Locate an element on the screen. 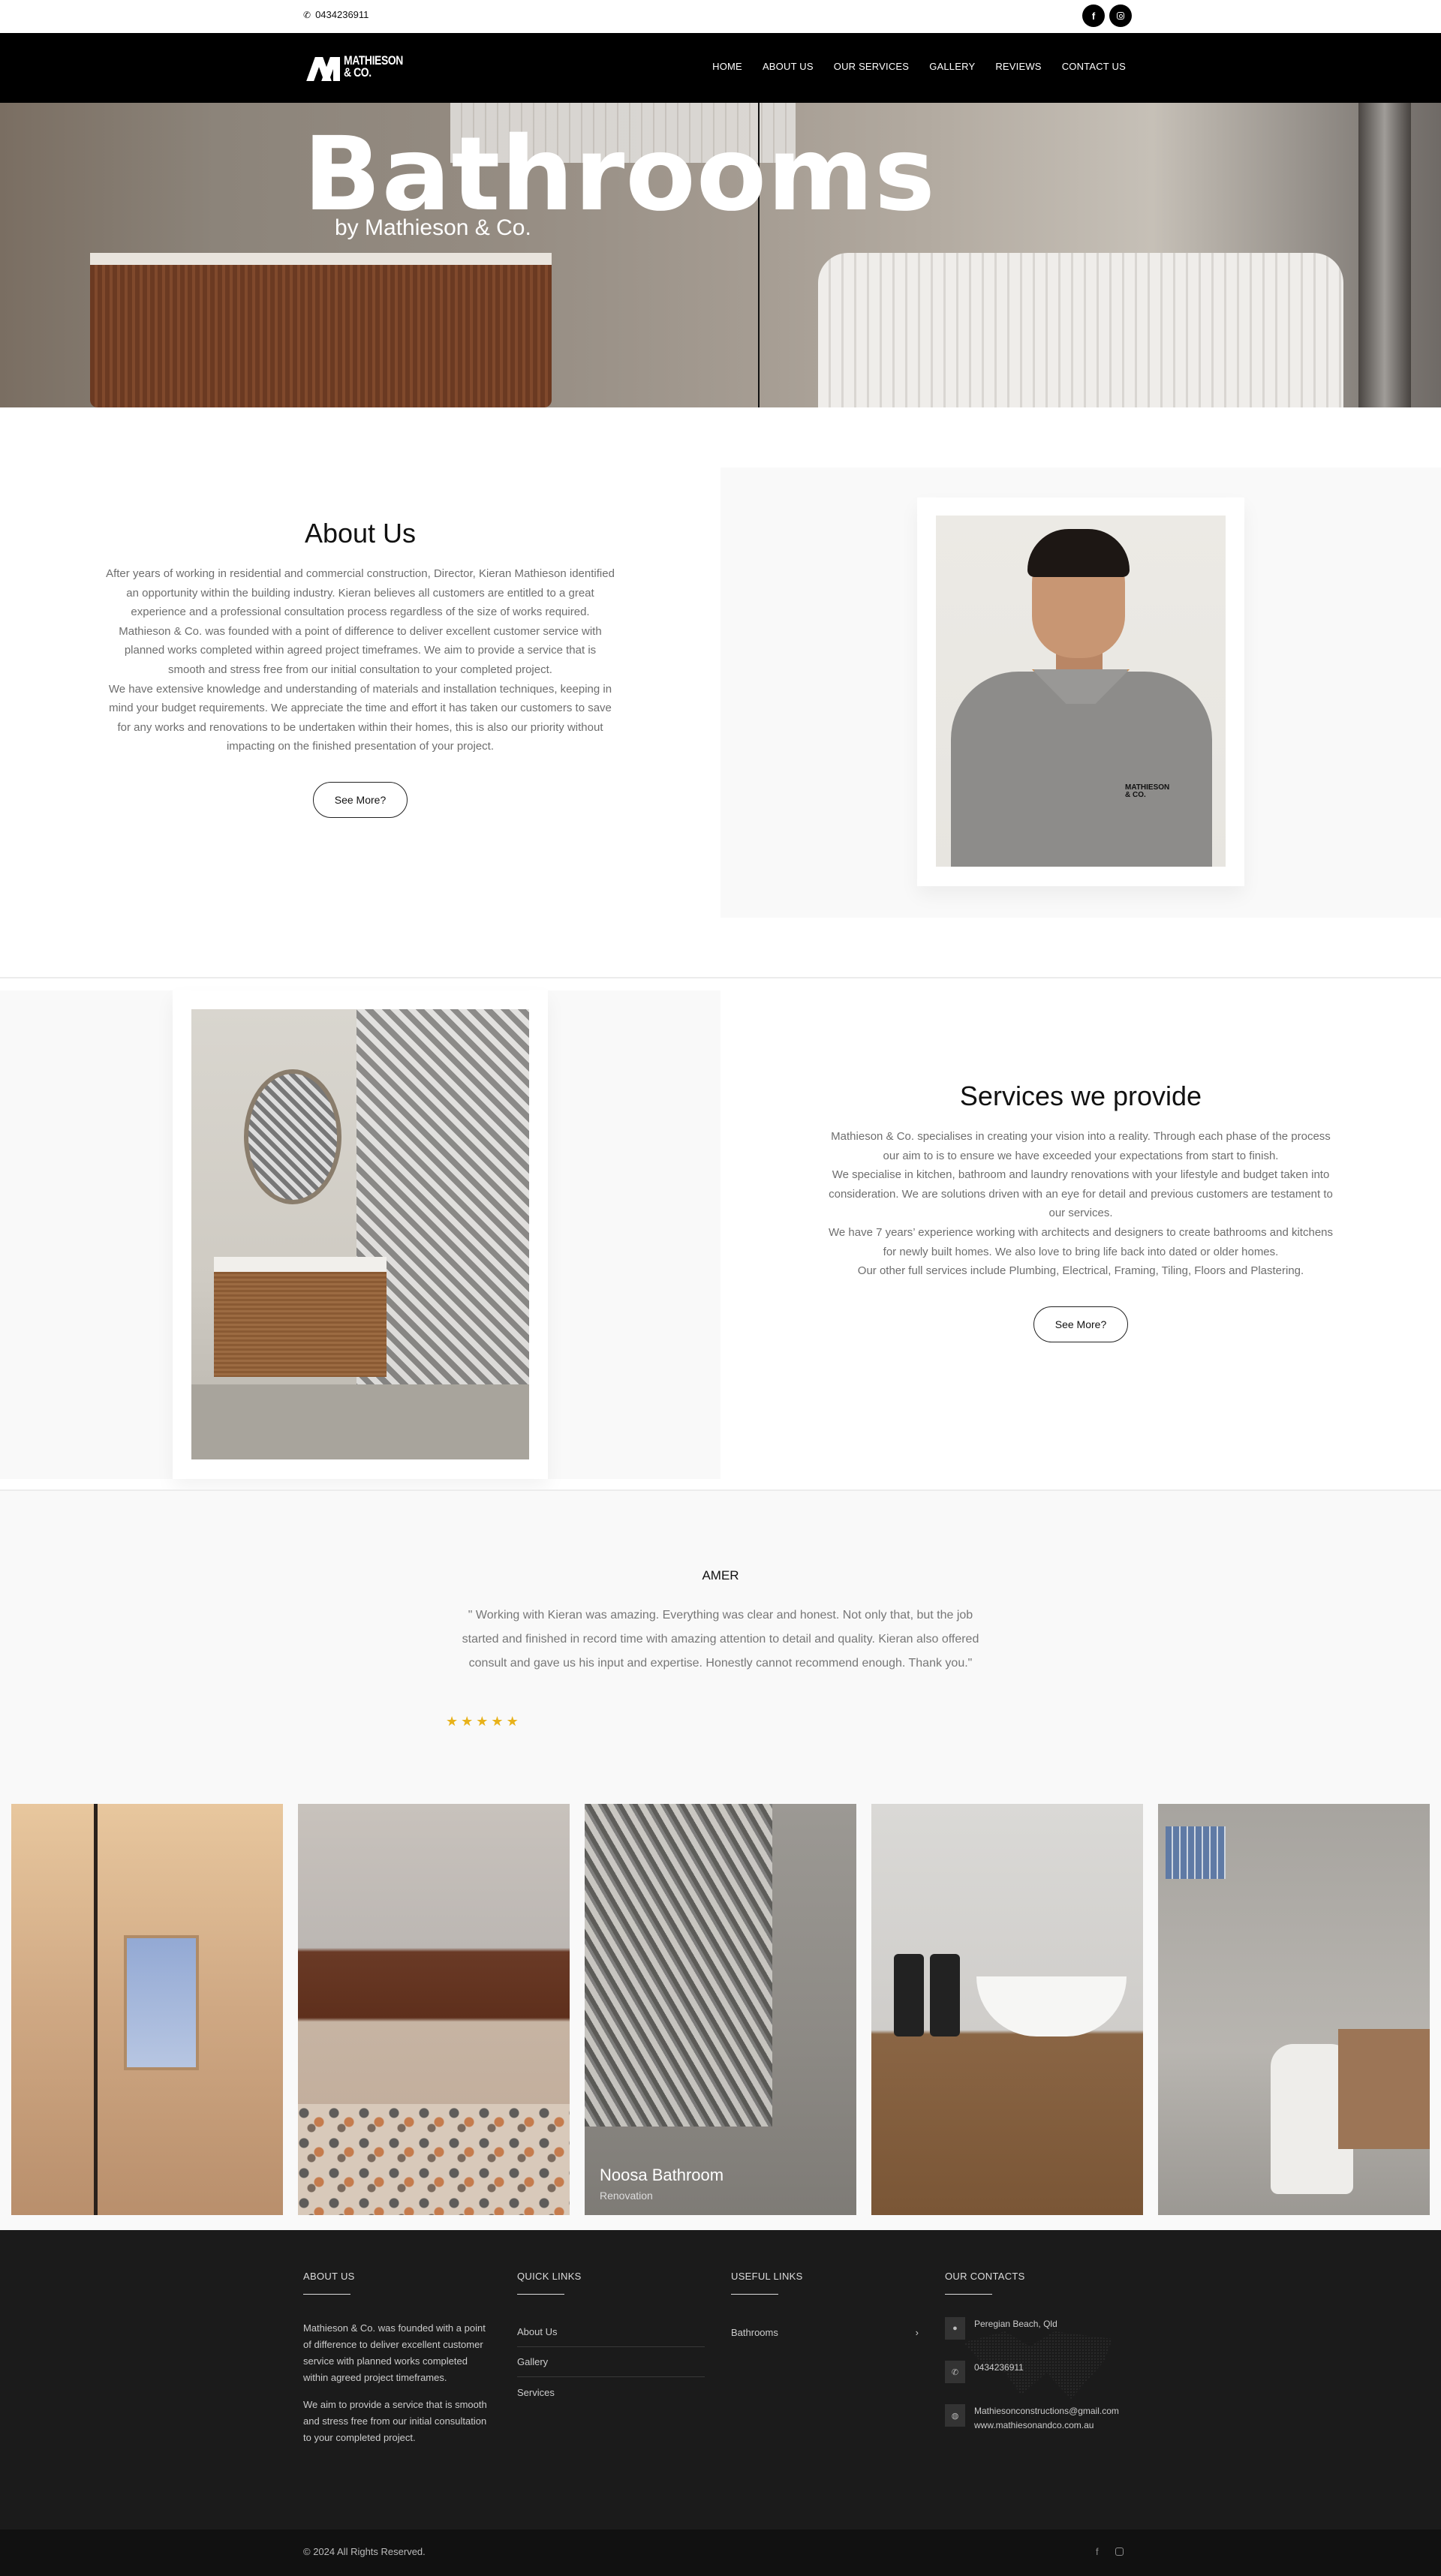 Image resolution: width=1441 pixels, height=2576 pixels. top-social-links: f is located at coordinates (1107, 16).